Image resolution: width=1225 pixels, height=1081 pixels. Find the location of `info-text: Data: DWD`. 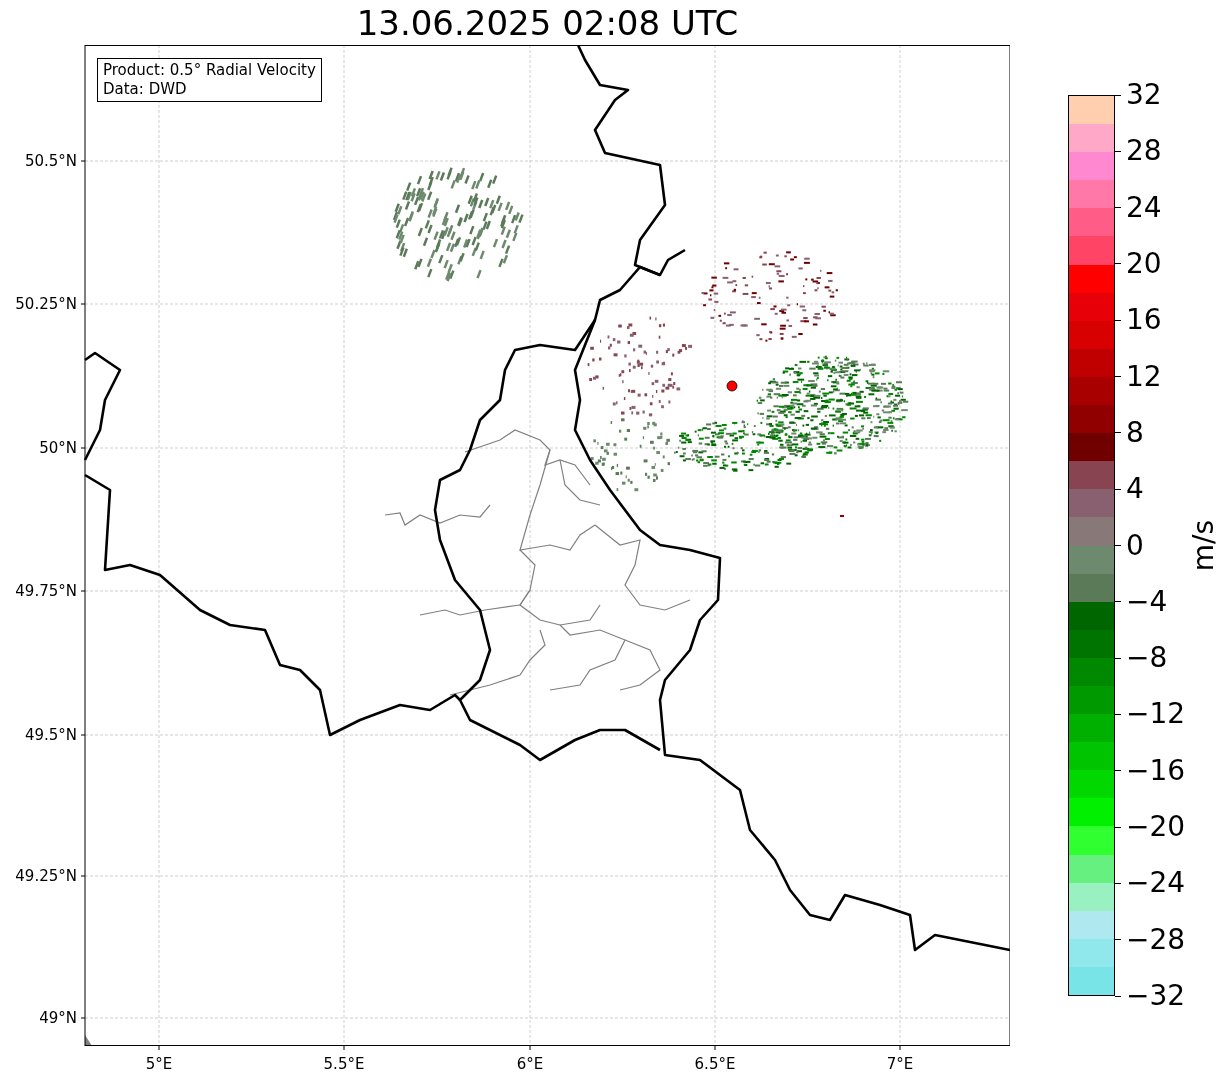

info-text: Data: DWD is located at coordinates (145, 89).